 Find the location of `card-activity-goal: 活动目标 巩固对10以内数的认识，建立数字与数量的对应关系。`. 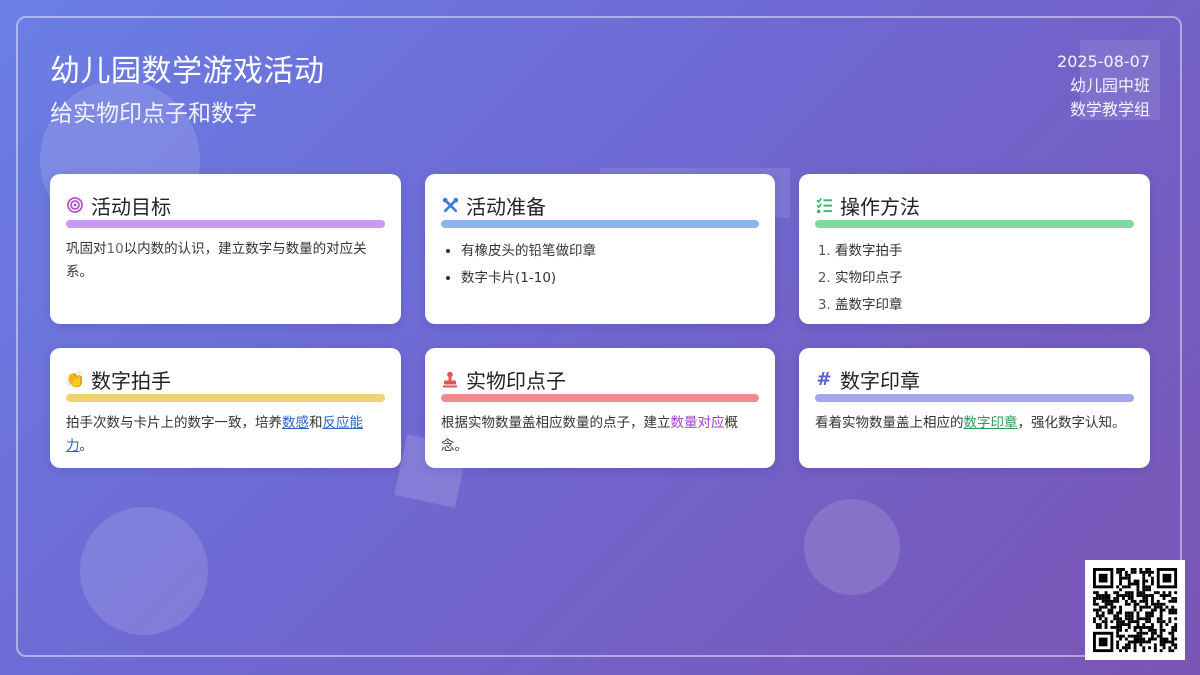

card-activity-goal: 活动目标 巩固对10以内数的认识，建立数字与数量的对应关系。 is located at coordinates (225, 249).